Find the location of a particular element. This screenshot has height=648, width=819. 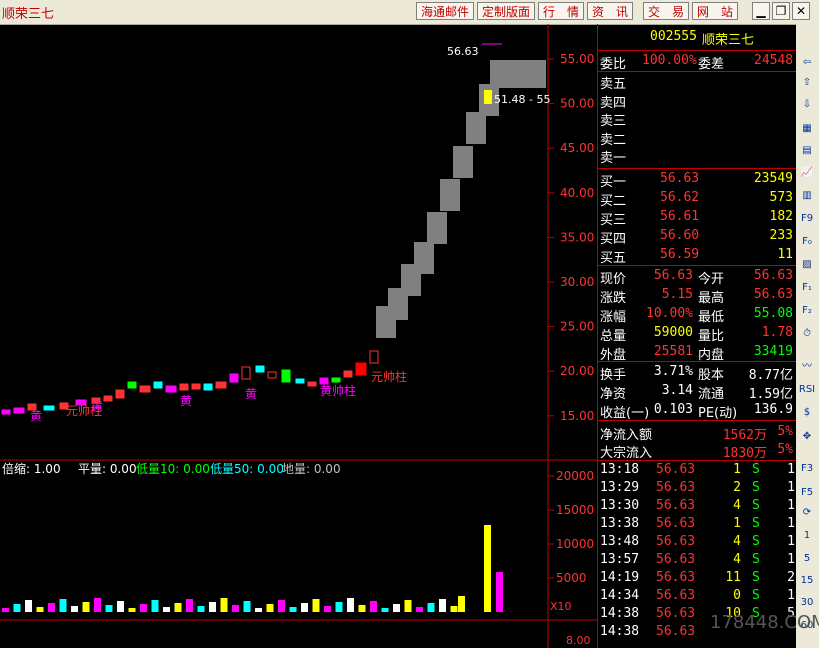

arrow-up-icon: ⇧ is located at coordinates (807, 82).